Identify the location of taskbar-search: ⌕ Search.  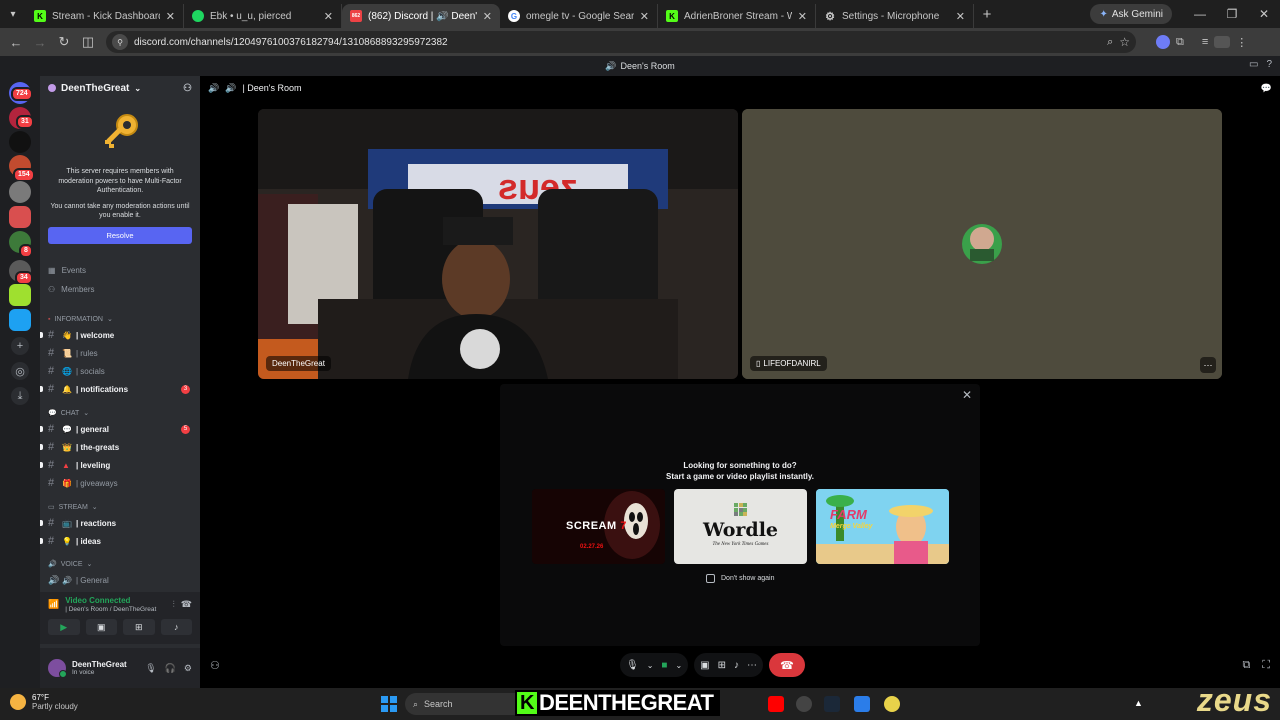
(465, 704).